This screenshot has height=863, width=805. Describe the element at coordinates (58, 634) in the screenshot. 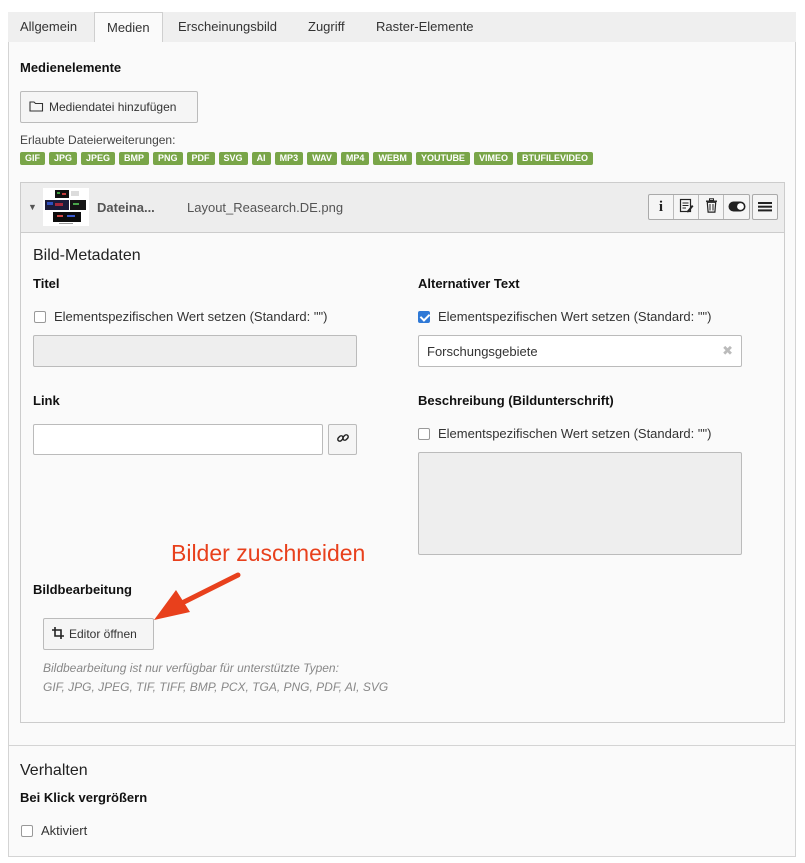

I see `crop-icon` at that location.